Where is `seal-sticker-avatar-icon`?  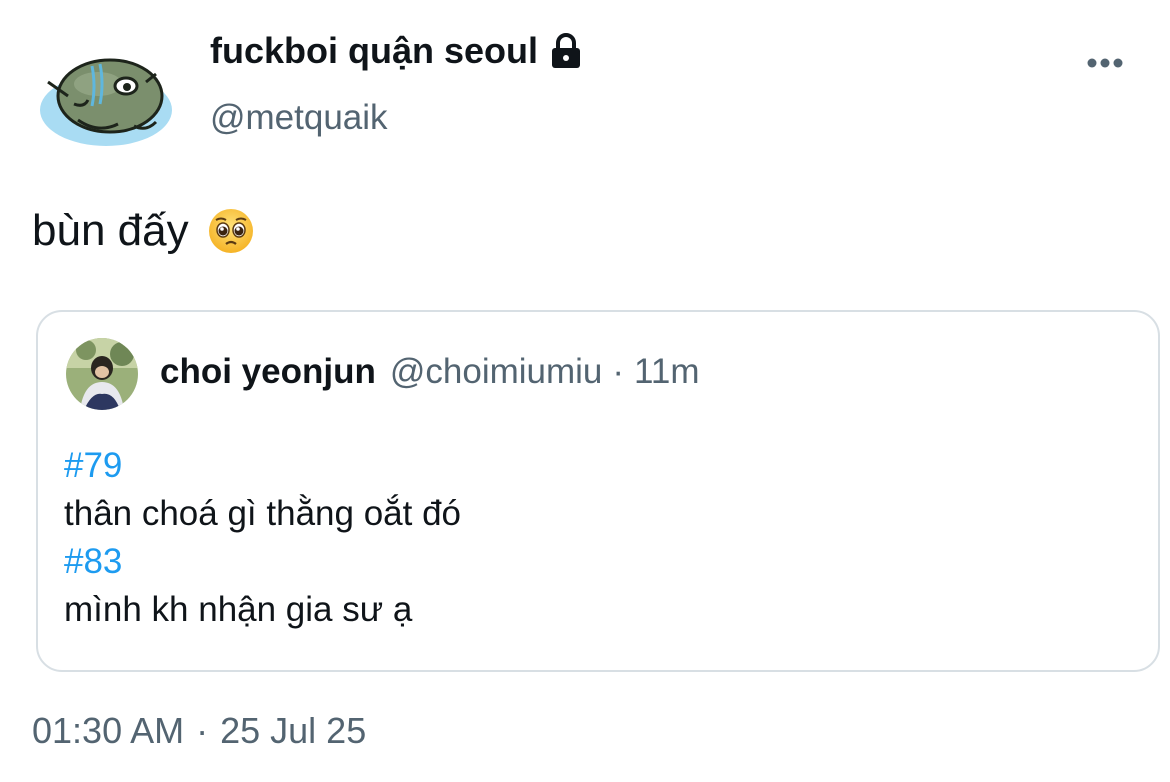
seal-sticker-avatar-icon is located at coordinates (106, 102).